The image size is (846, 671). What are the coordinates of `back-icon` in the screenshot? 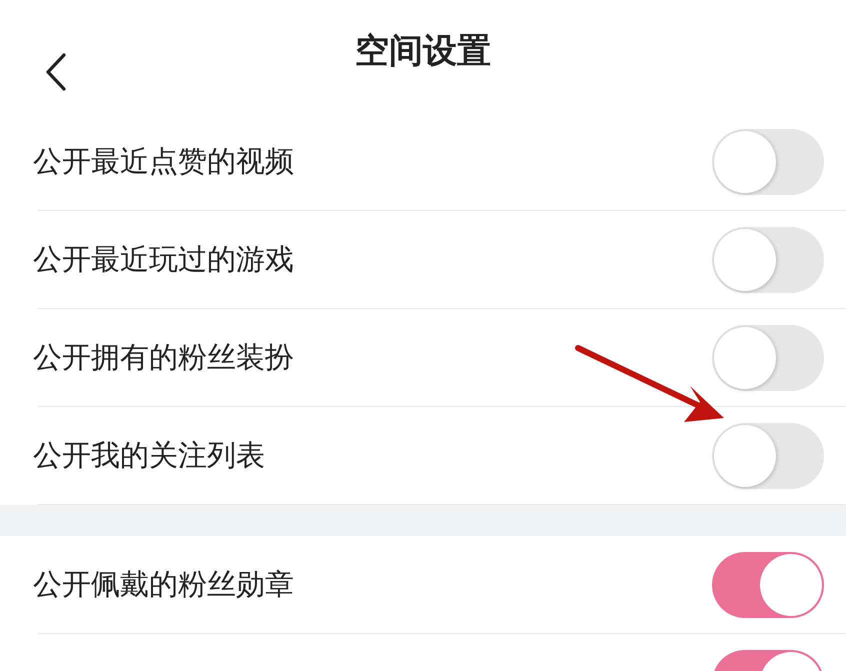 It's located at (56, 72).